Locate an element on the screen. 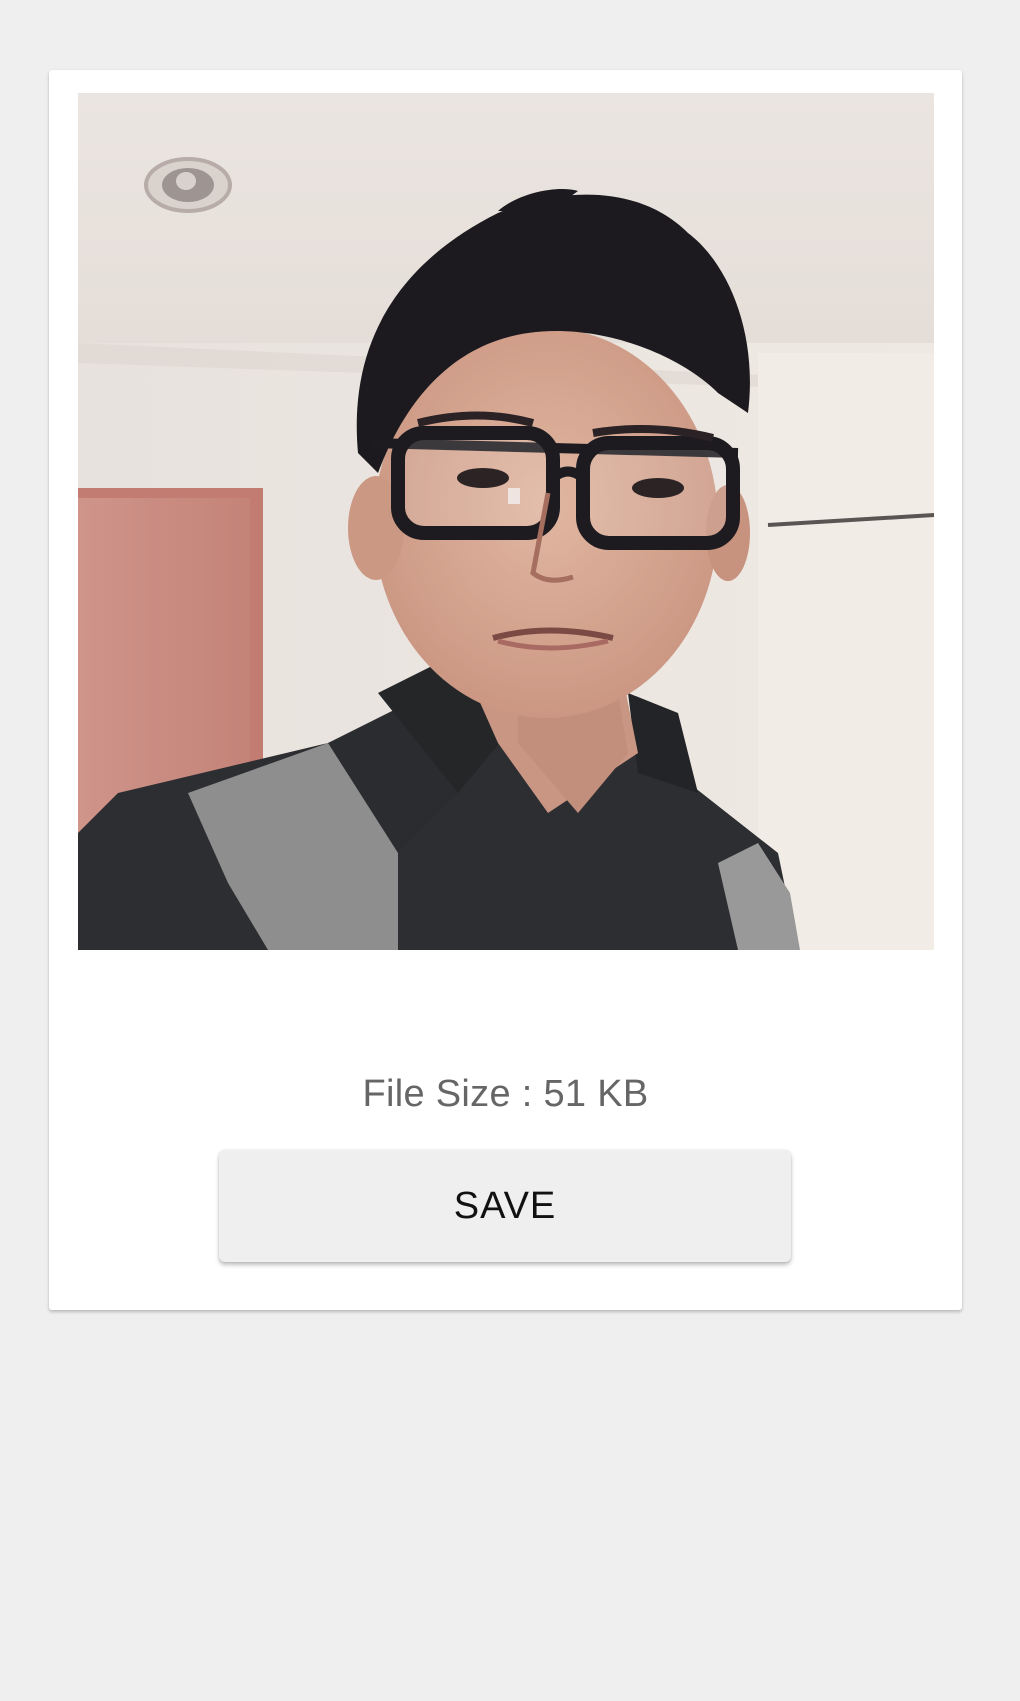  file-size-label: File Size : 51 KB is located at coordinates (505, 1094).